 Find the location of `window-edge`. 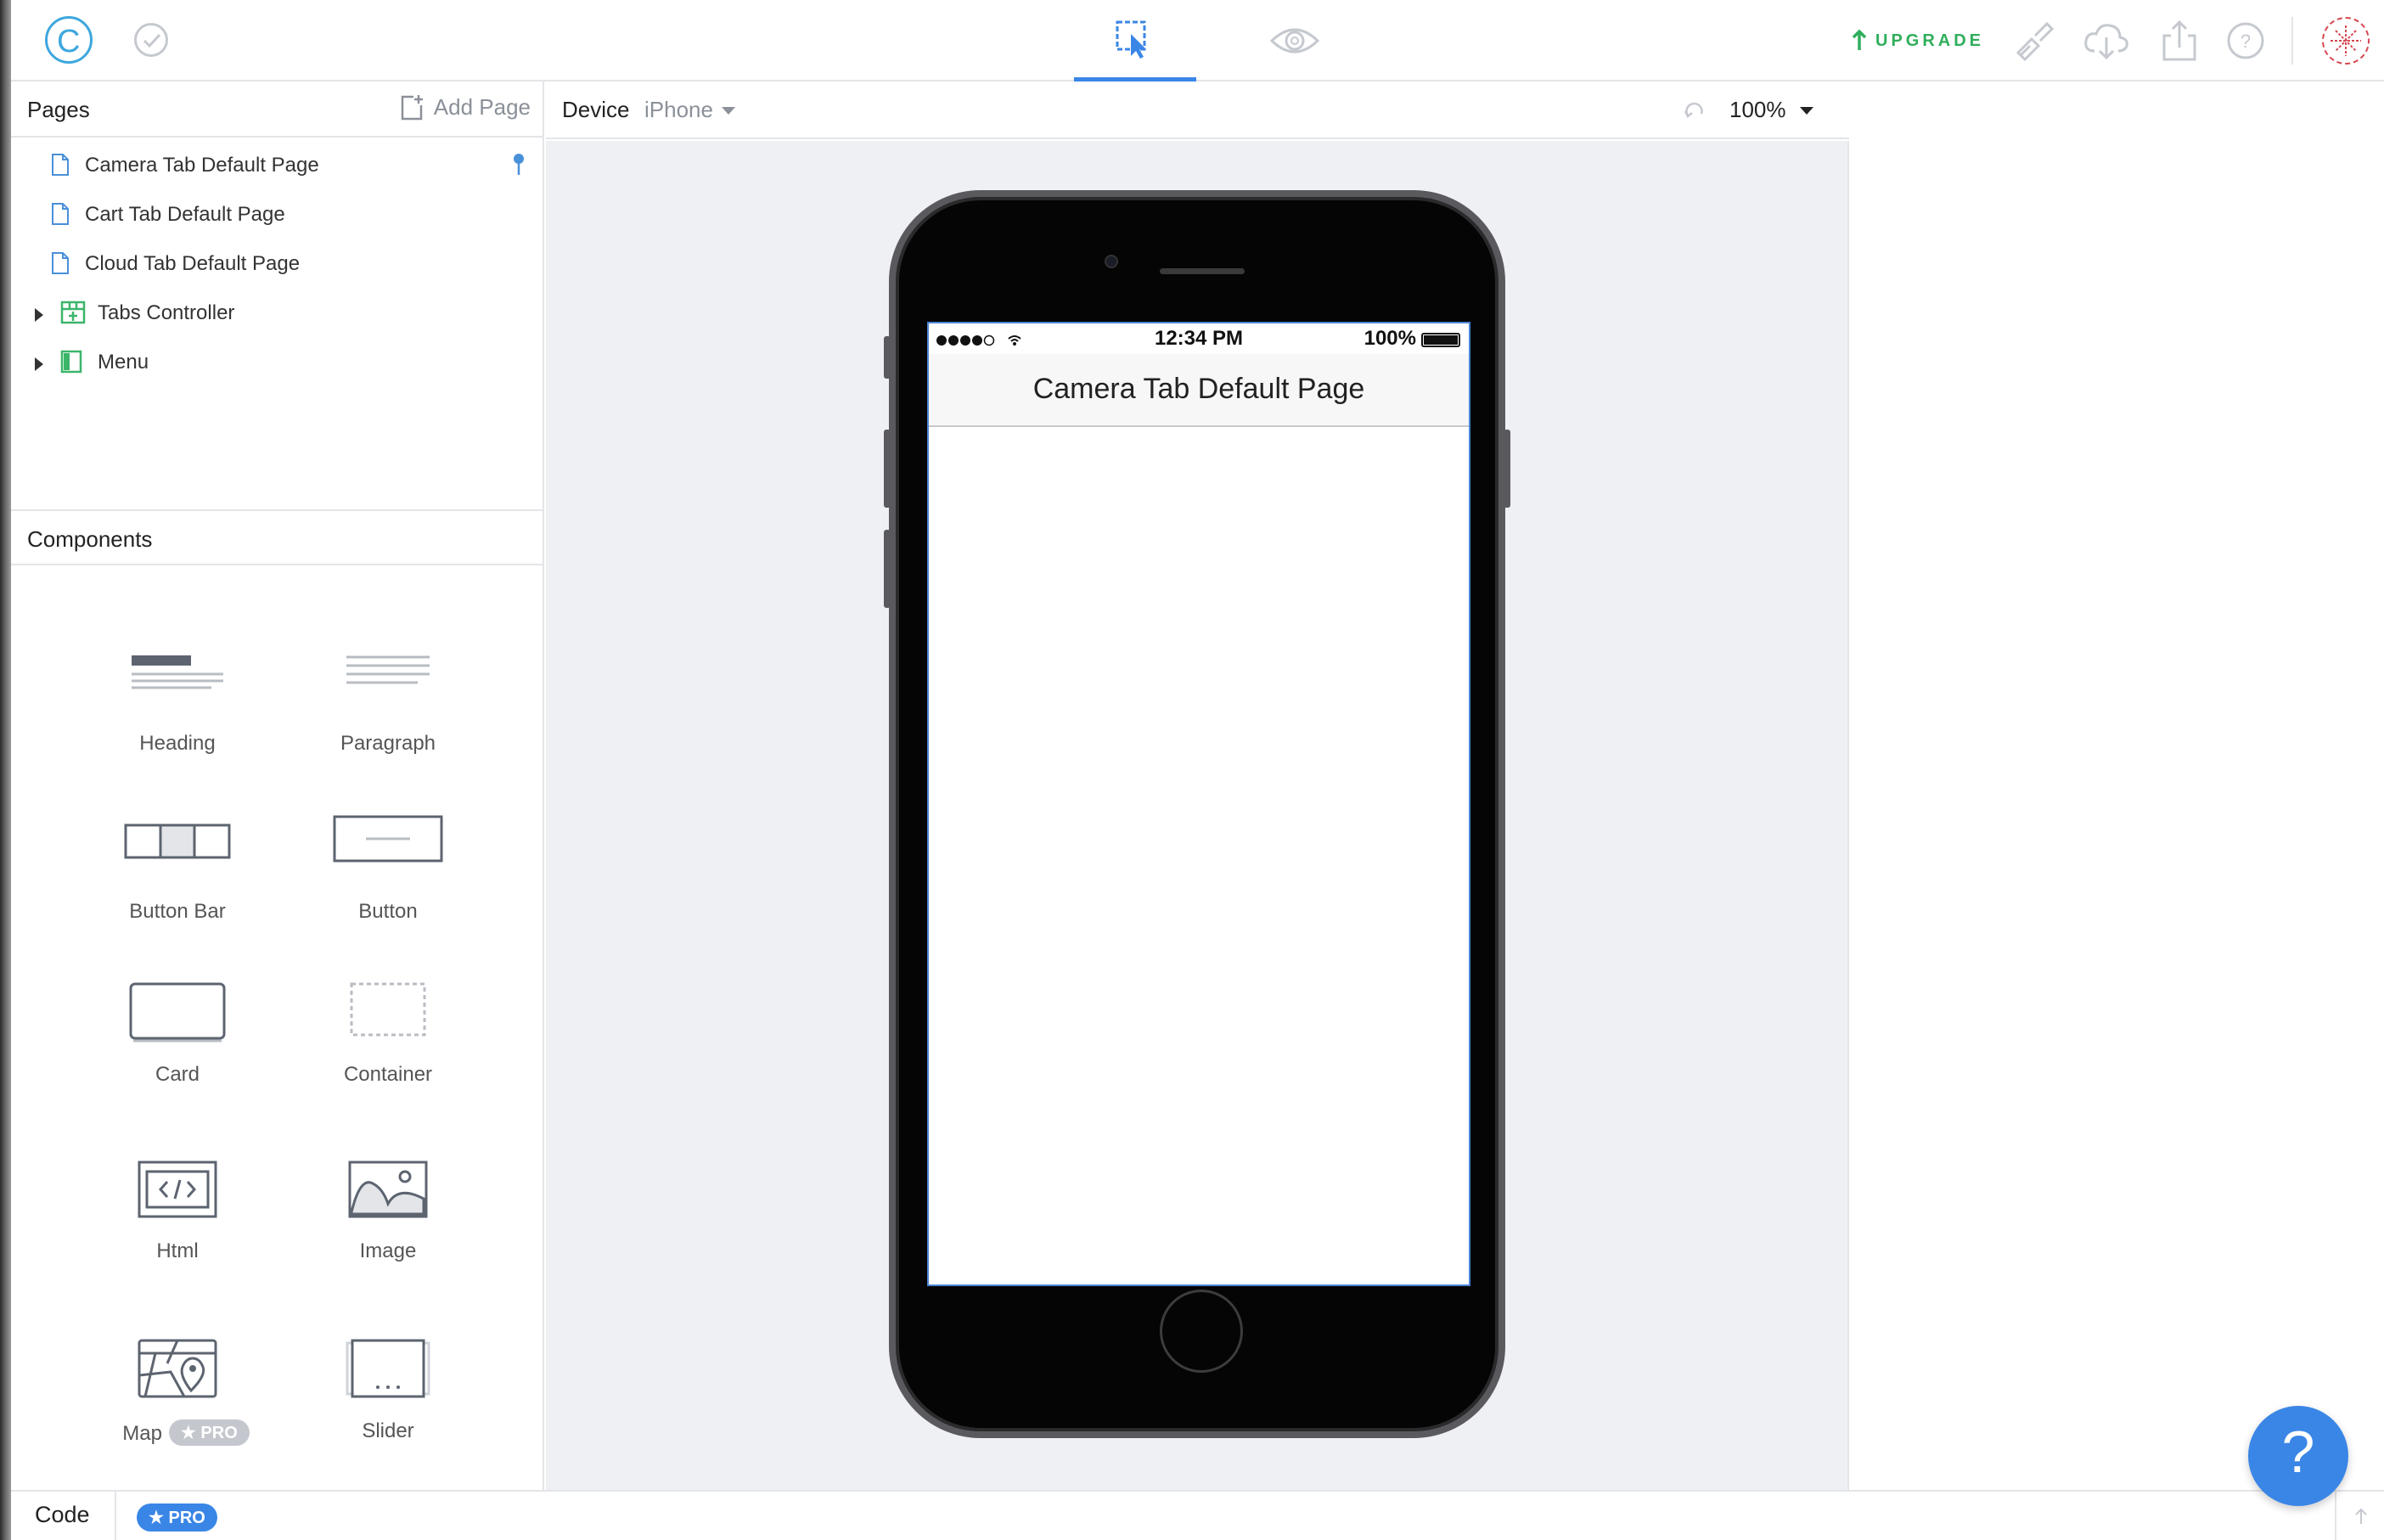

window-edge is located at coordinates (5, 770).